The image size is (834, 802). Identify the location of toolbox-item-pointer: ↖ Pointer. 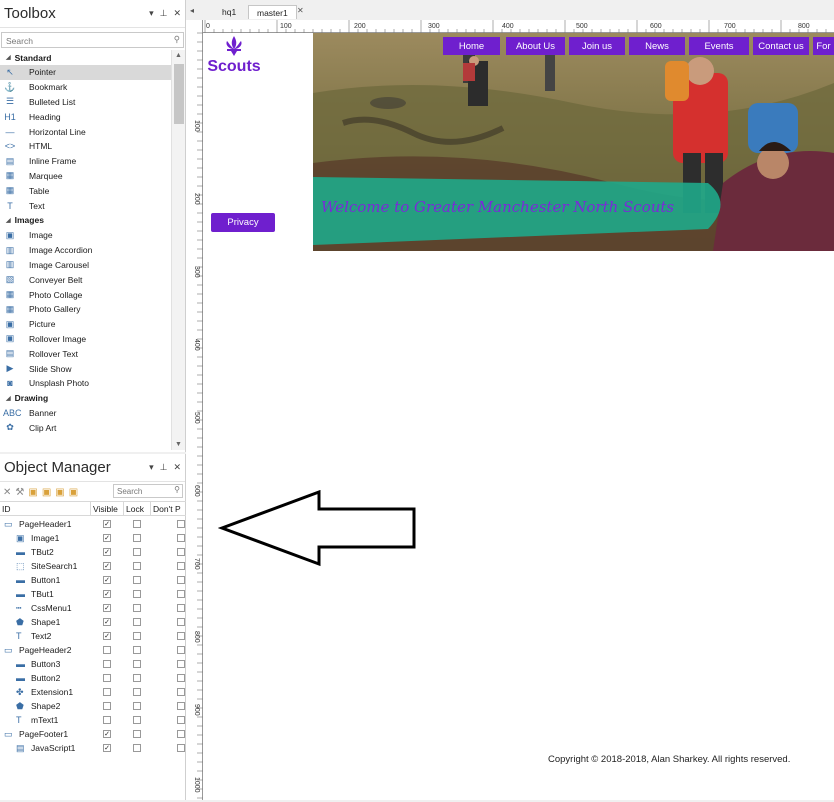
(85, 72).